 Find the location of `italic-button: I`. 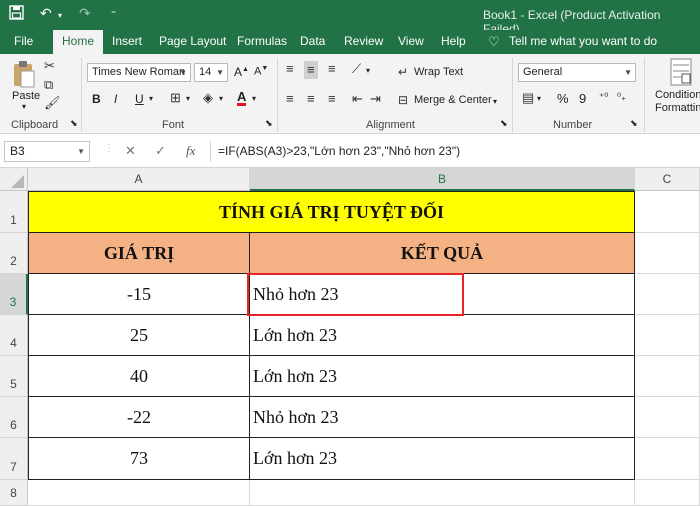

italic-button: I is located at coordinates (115, 99).